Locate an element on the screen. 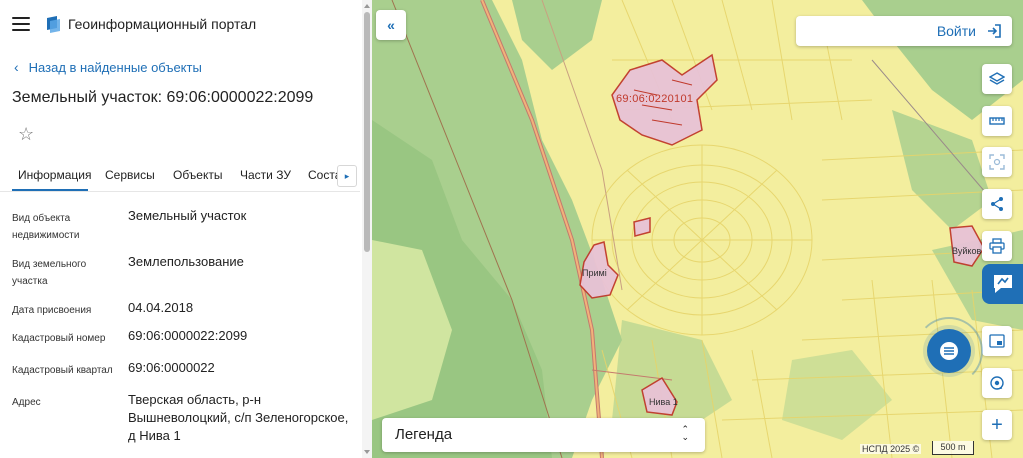 The height and width of the screenshot is (458, 1023). tab-information: Информация is located at coordinates (54, 175).